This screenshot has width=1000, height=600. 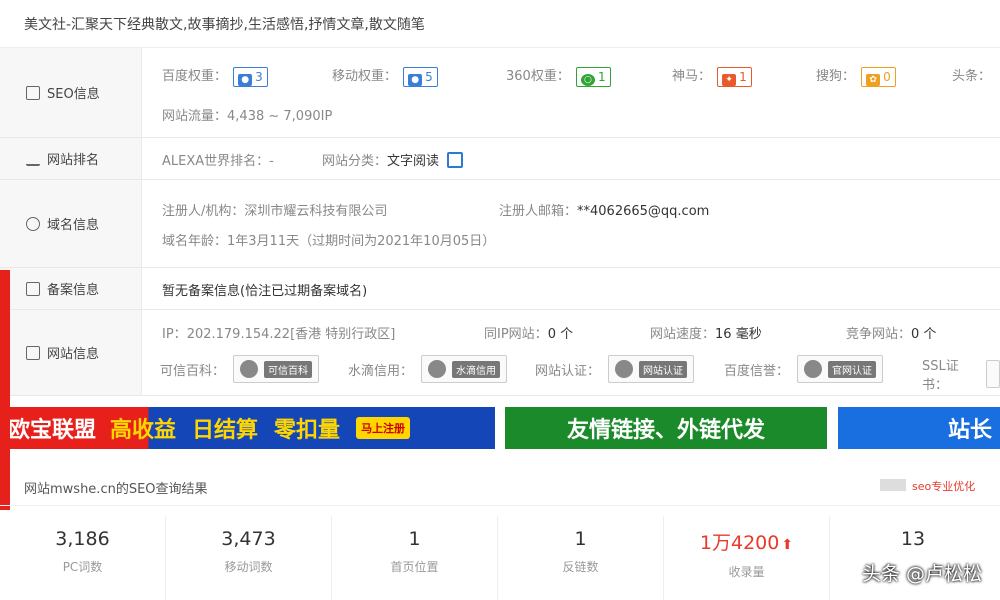 I want to click on stat-indexed: 1万4200 ⬆ 收录量, so click(x=747, y=558).